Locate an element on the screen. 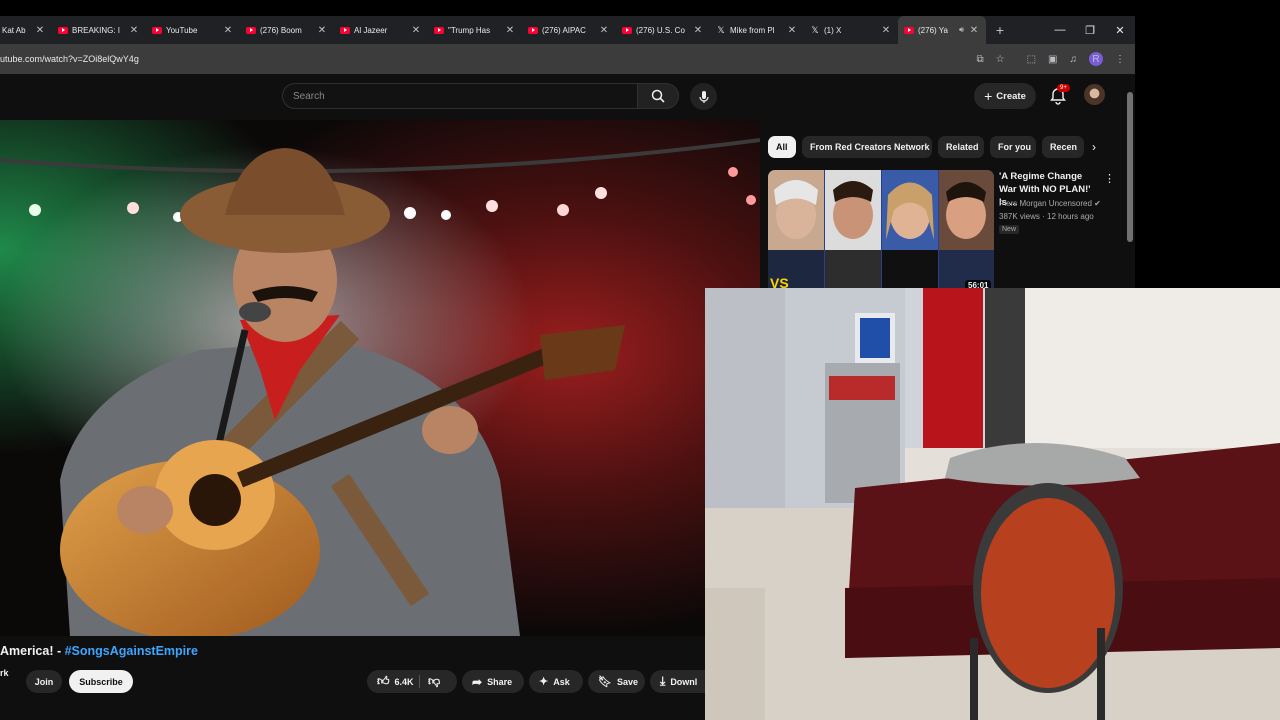  save-label: Save is located at coordinates (627, 681).